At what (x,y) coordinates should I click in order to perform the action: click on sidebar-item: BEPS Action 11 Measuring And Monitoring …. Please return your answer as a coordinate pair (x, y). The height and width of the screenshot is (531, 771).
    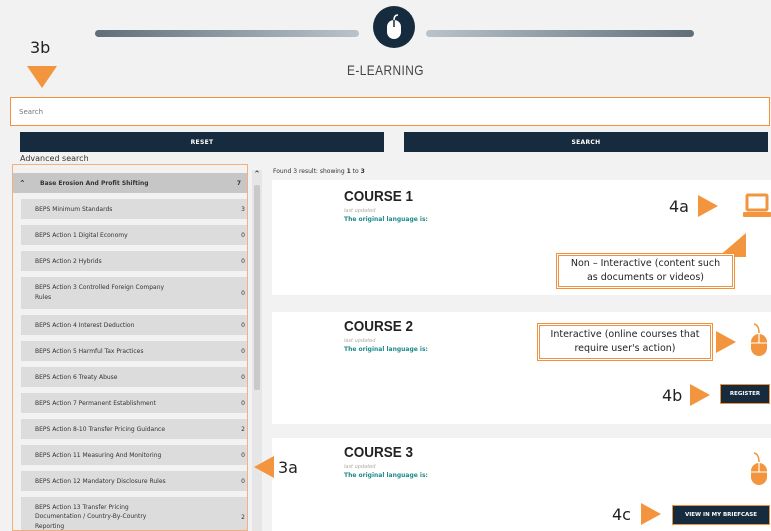
    Looking at the image, I should click on (134, 455).